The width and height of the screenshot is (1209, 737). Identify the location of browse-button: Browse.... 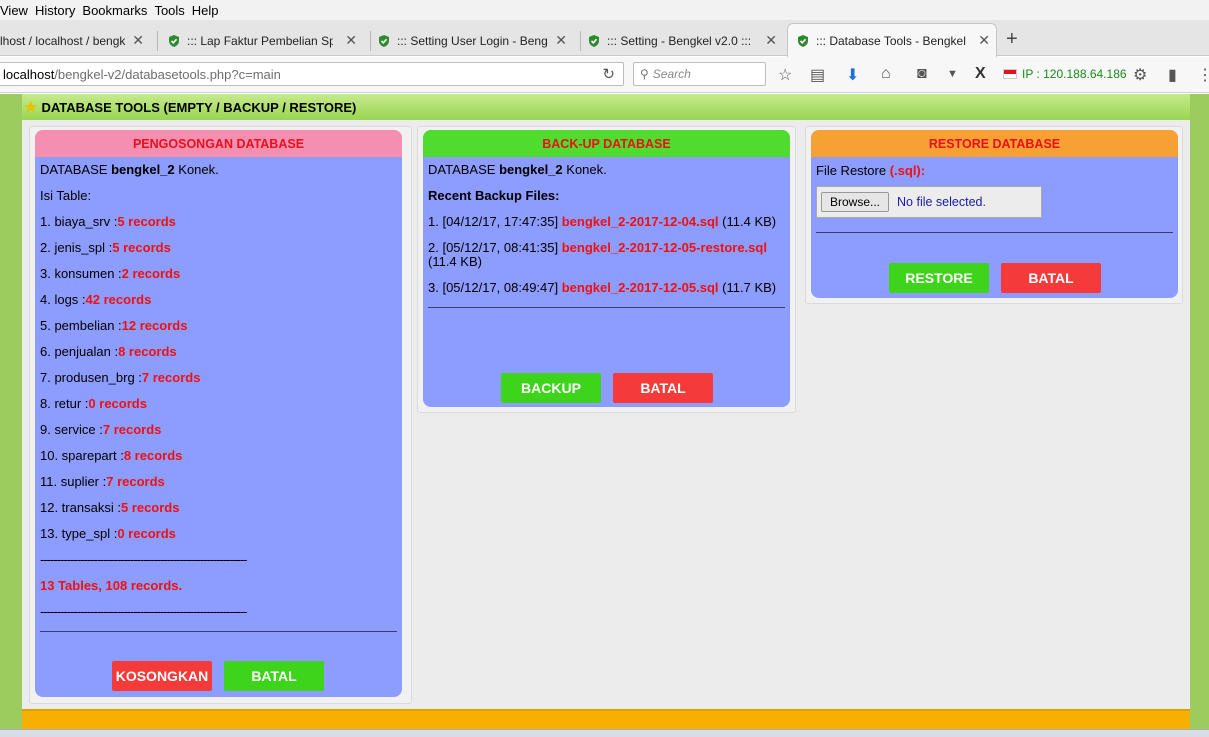
(855, 202).